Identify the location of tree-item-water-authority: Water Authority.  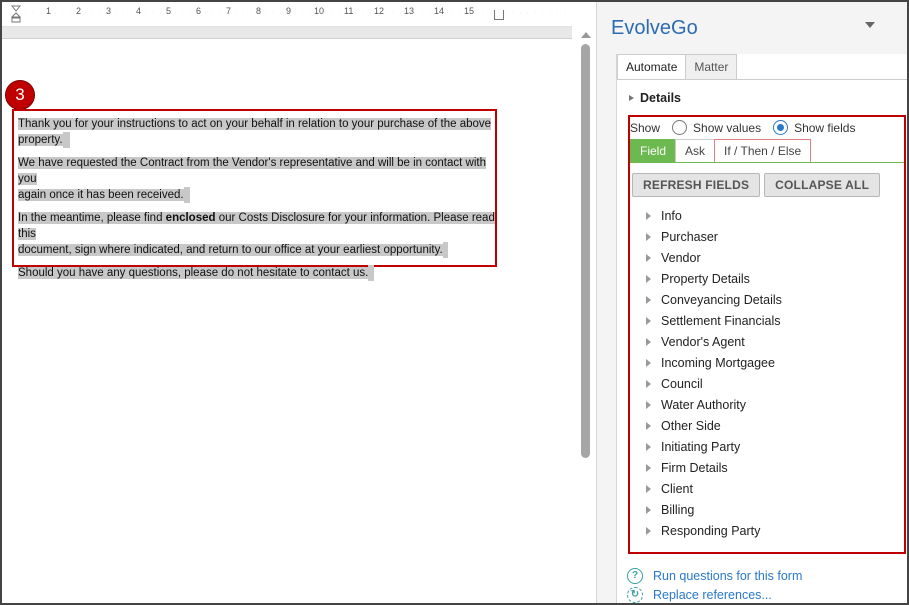
(714, 404).